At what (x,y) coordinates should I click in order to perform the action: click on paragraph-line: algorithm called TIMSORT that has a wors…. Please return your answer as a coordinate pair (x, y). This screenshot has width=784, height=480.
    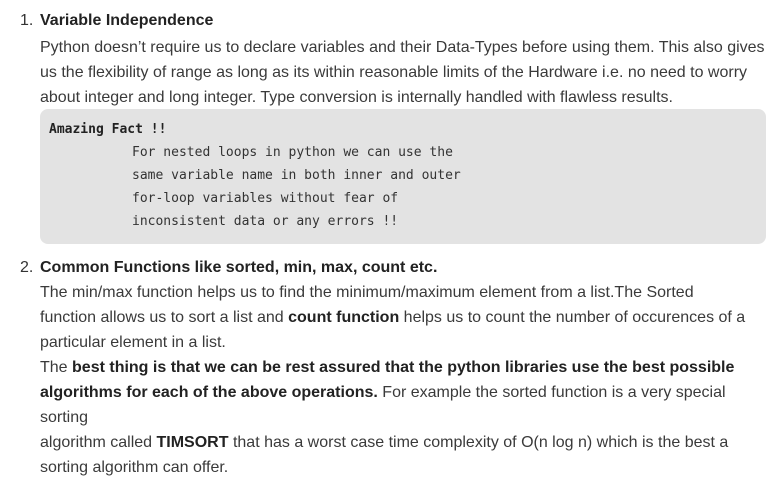
    Looking at the image, I should click on (405, 442).